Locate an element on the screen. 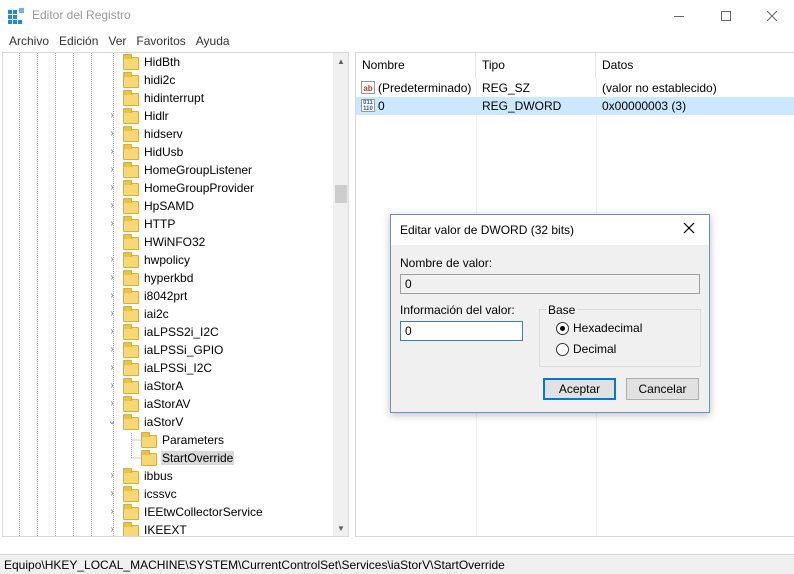 The width and height of the screenshot is (794, 574). tree-item: › IEEtwCollectorService is located at coordinates (168, 512).